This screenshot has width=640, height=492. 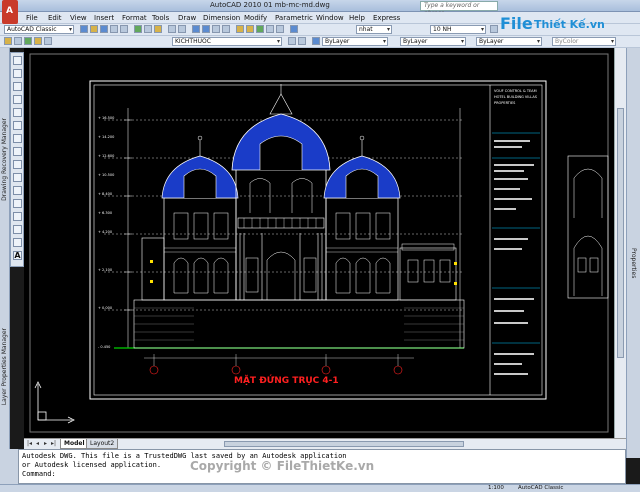 I want to click on right-palette-strip: Properties, so click(x=633, y=253).